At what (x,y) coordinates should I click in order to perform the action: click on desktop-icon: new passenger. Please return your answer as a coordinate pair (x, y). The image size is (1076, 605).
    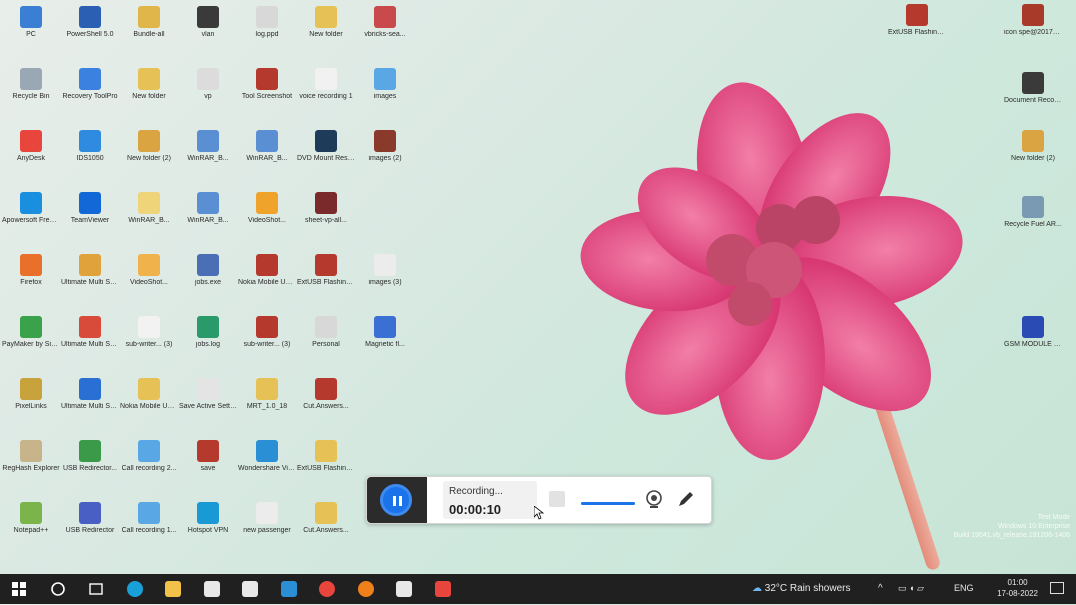
    Looking at the image, I should click on (267, 531).